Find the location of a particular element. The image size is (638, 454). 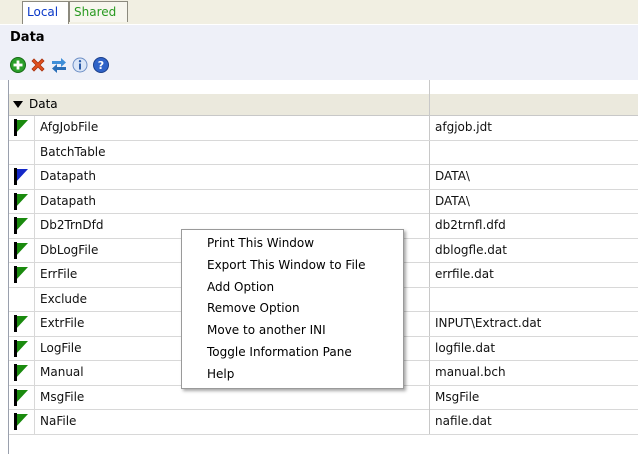

option-name: NaFile is located at coordinates (58, 421).